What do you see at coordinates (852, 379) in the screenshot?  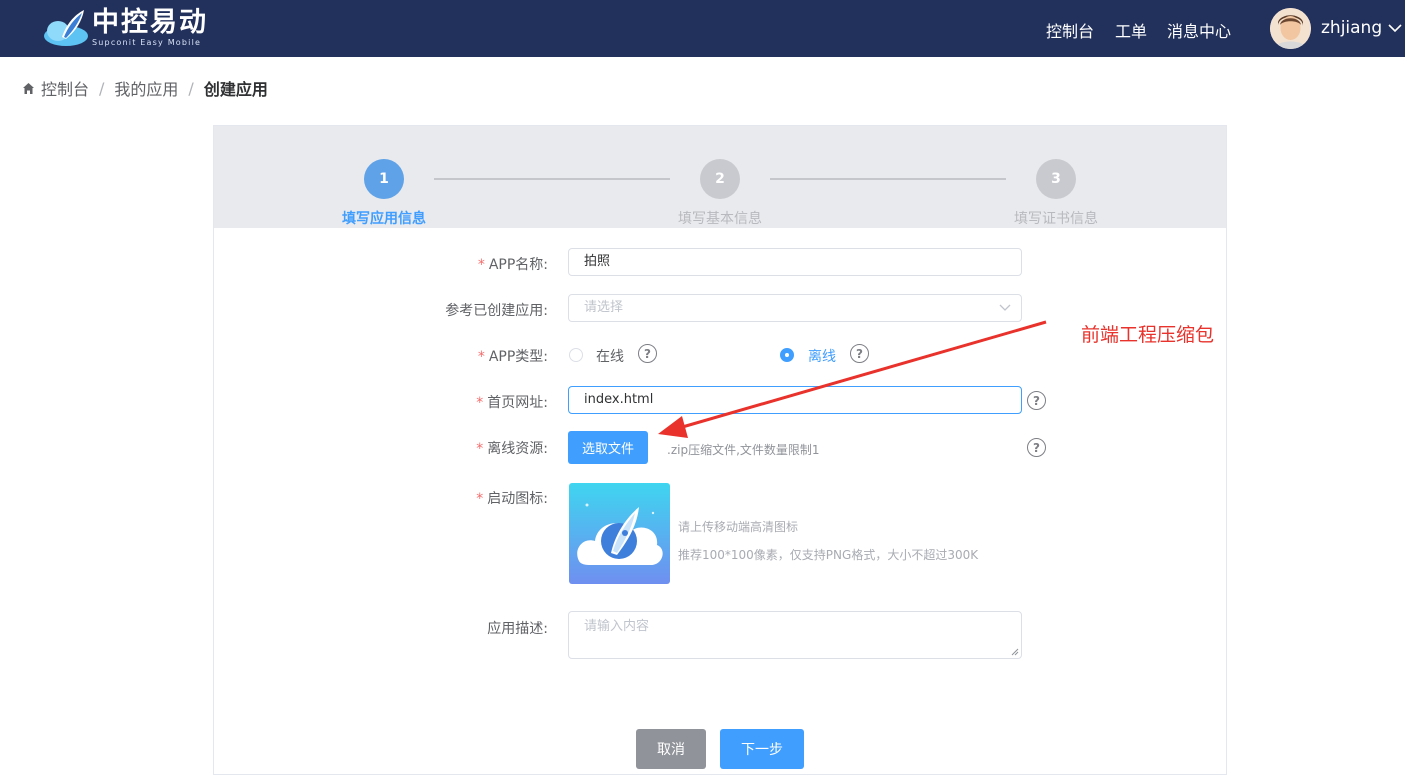 I see `annotation-arrow-icon` at bounding box center [852, 379].